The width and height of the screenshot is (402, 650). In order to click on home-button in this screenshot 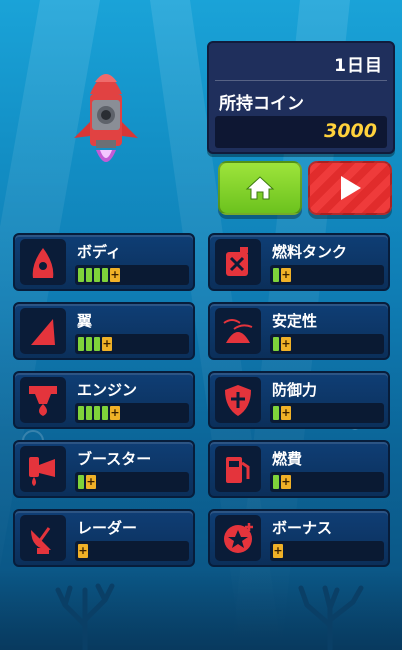, I will do `click(260, 188)`.